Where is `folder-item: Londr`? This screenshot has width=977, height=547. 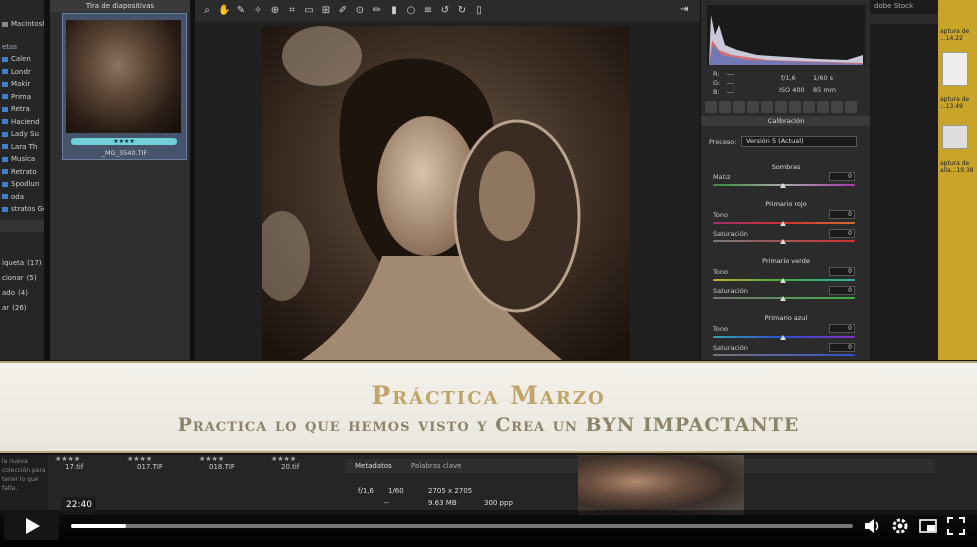 folder-item: Londr is located at coordinates (22, 72).